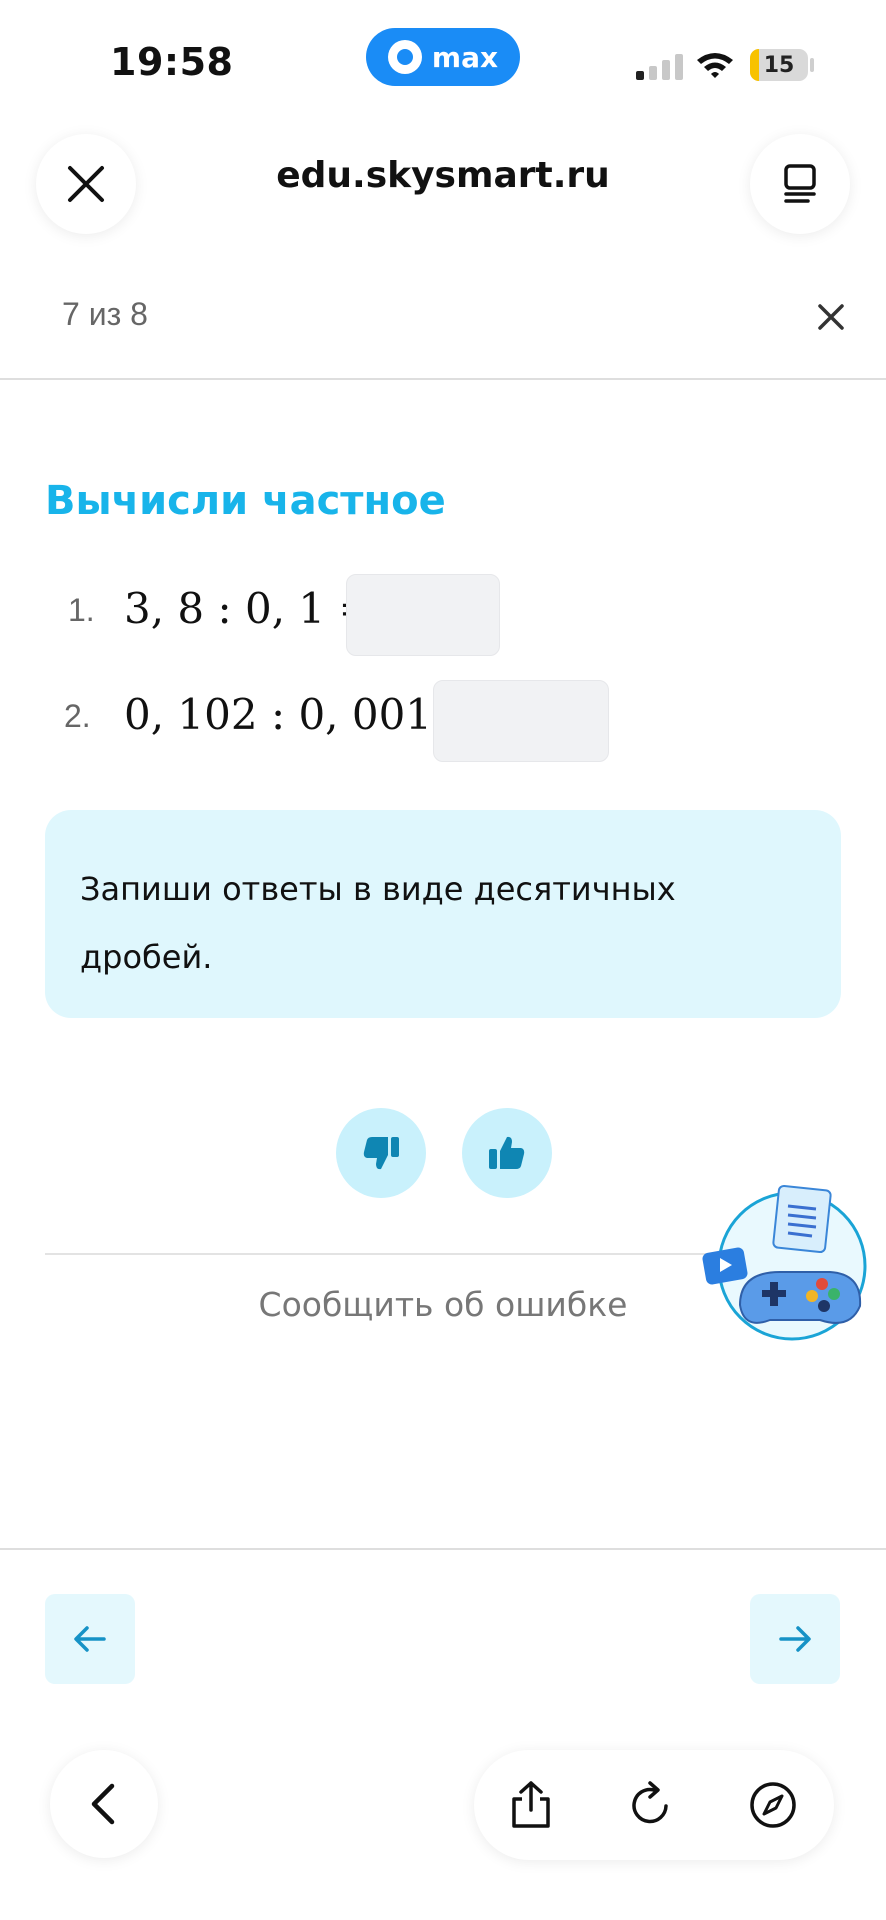 This screenshot has width=886, height=1920. Describe the element at coordinates (81, 610) in the screenshot. I see `item-number-1: 1.` at that location.